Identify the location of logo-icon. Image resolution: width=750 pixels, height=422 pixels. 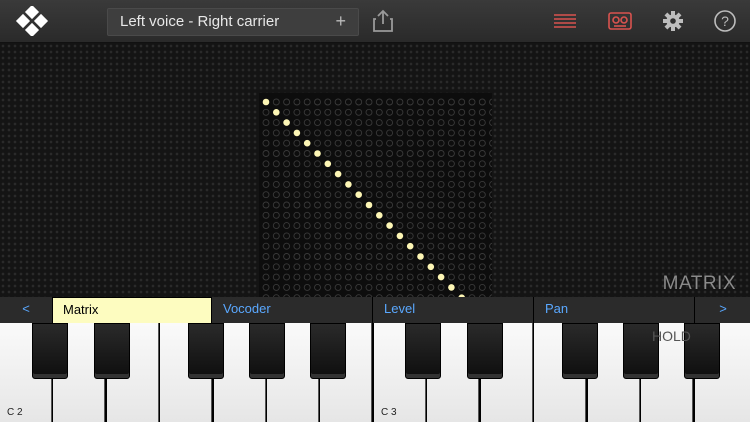
(32, 21).